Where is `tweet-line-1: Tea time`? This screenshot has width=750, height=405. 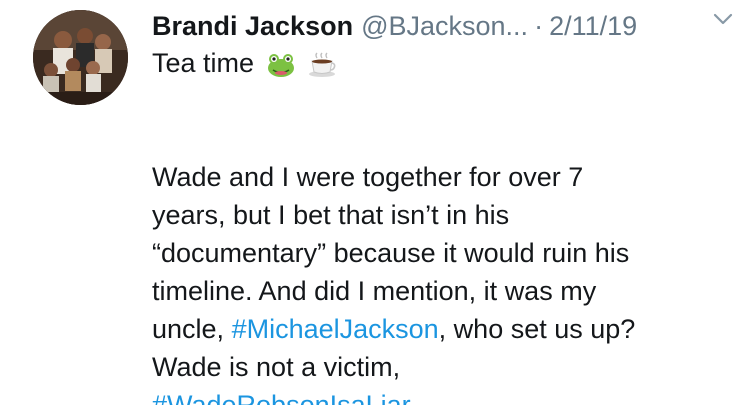
tweet-line-1: Tea time is located at coordinates (447, 63).